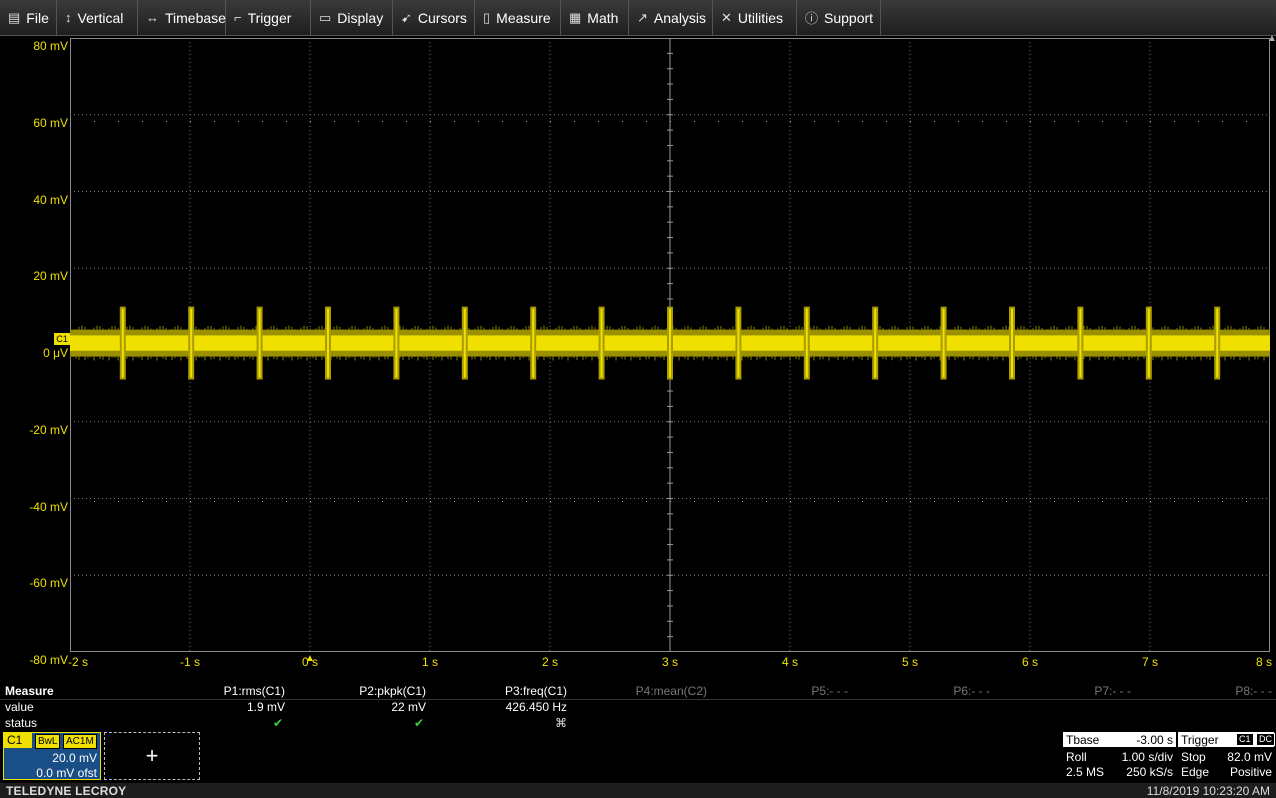 This screenshot has width=1276, height=798. I want to click on x-axis-label: 3 s, so click(669, 662).